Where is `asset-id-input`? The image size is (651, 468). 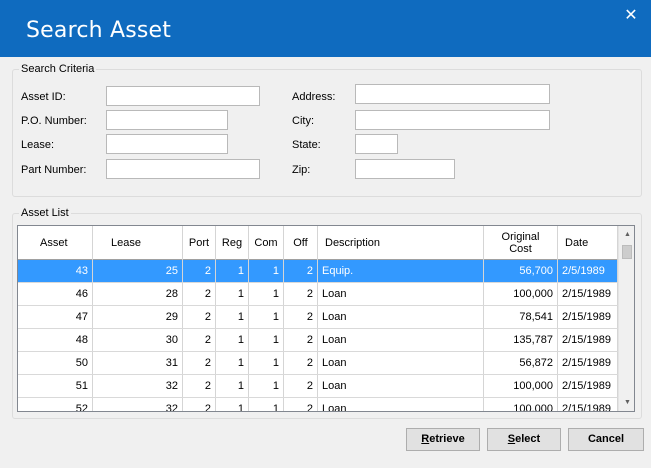
asset-id-input is located at coordinates (183, 96).